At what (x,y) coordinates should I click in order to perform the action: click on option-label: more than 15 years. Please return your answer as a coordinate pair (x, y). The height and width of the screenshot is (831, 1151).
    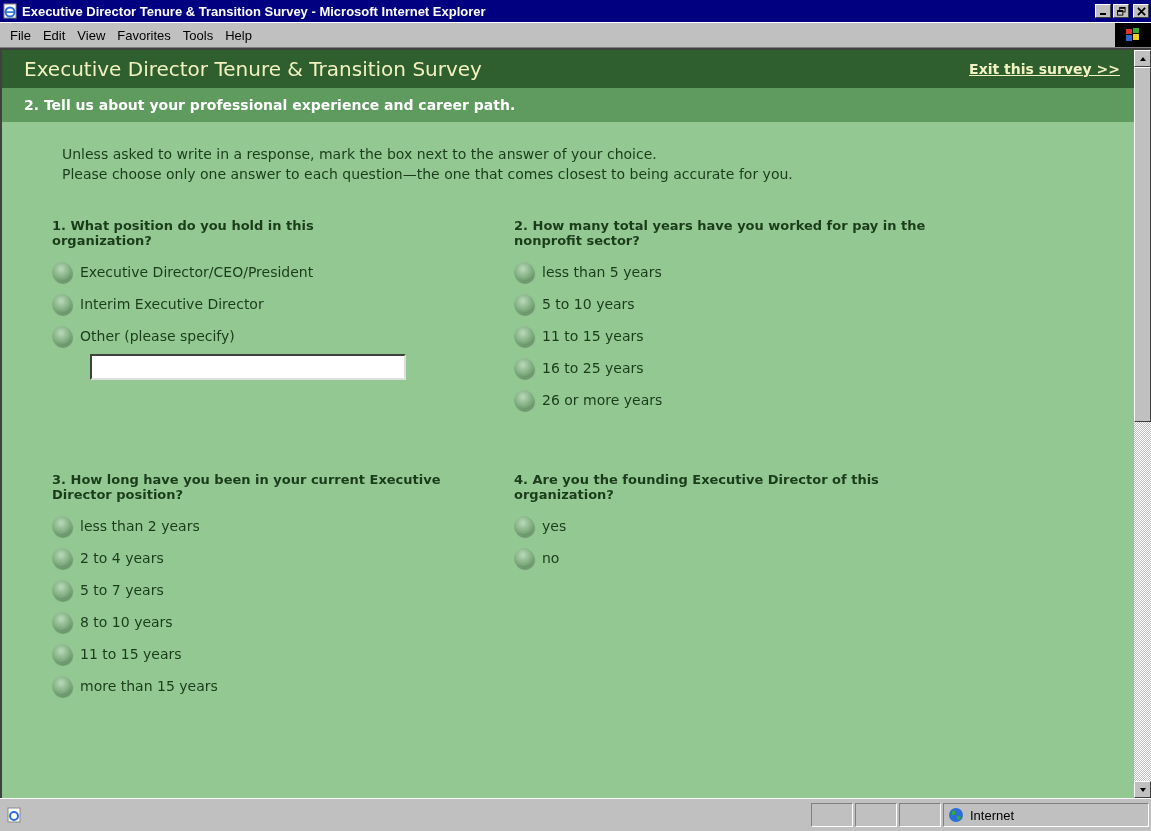
    Looking at the image, I should click on (149, 686).